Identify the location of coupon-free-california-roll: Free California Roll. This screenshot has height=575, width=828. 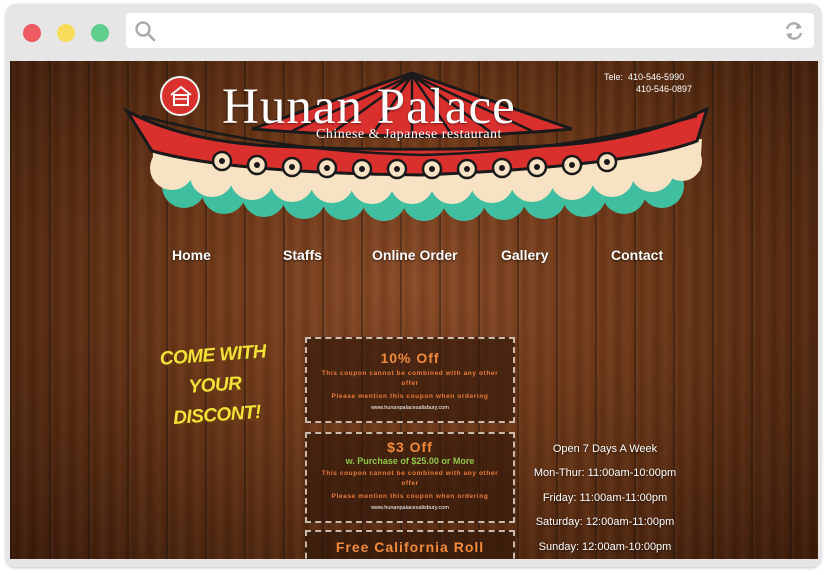
(410, 544).